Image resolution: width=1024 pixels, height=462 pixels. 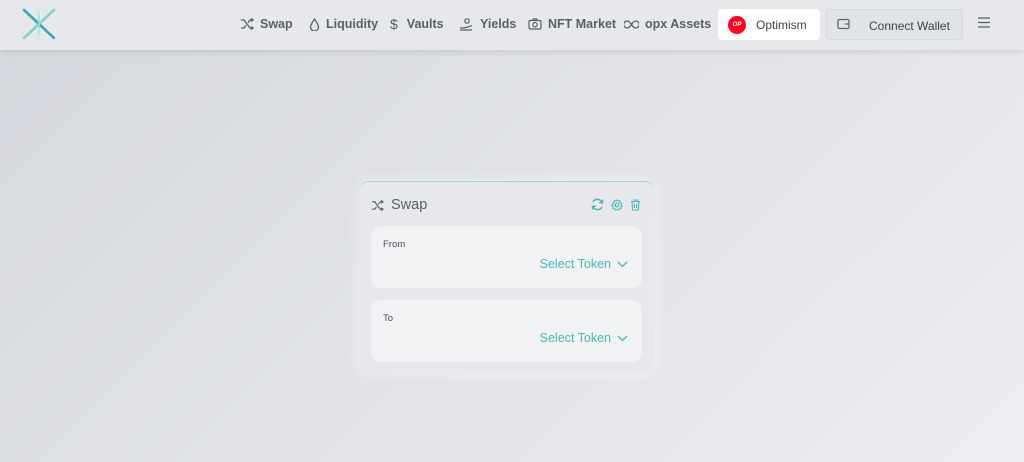 I want to click on from-select-token-label: Select Token, so click(x=575, y=264).